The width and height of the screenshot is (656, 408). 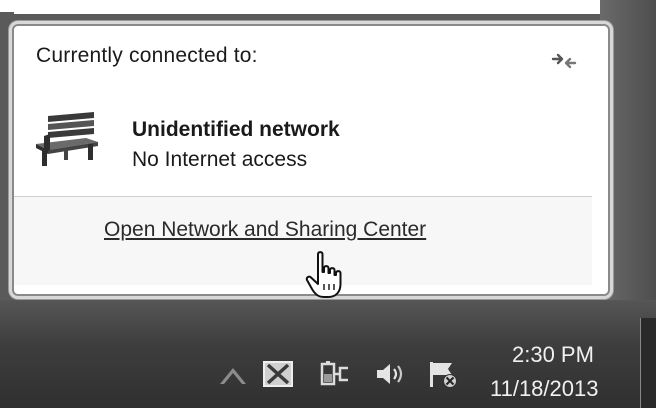 What do you see at coordinates (443, 374) in the screenshot?
I see `action-center-flag-icon` at bounding box center [443, 374].